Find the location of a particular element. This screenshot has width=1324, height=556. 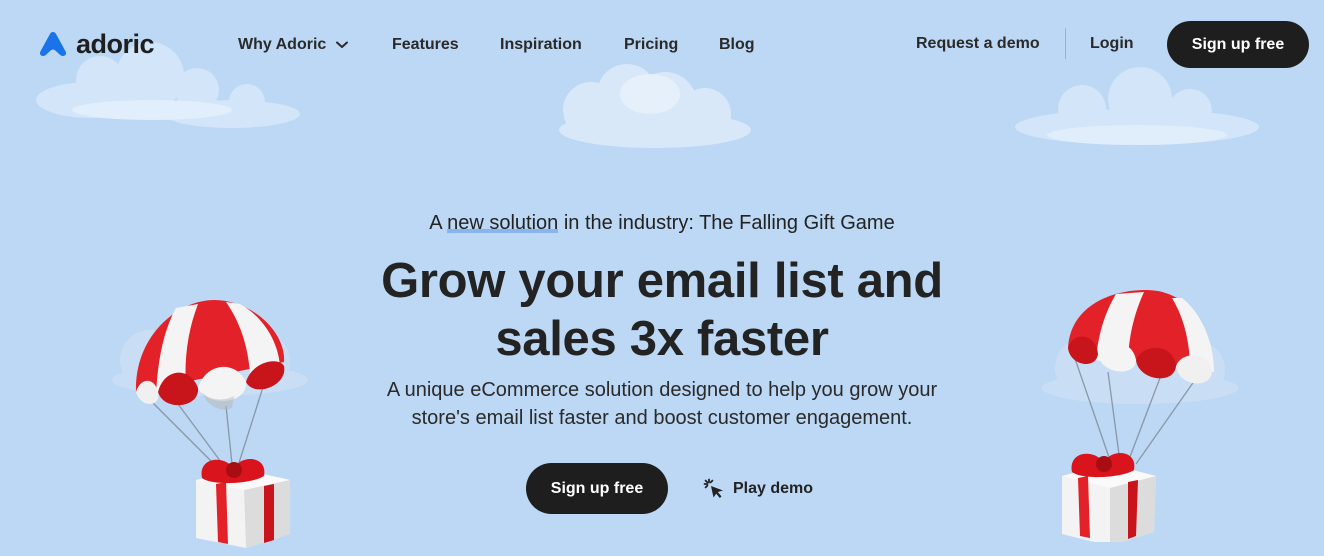

brand-name: adoric is located at coordinates (115, 43).